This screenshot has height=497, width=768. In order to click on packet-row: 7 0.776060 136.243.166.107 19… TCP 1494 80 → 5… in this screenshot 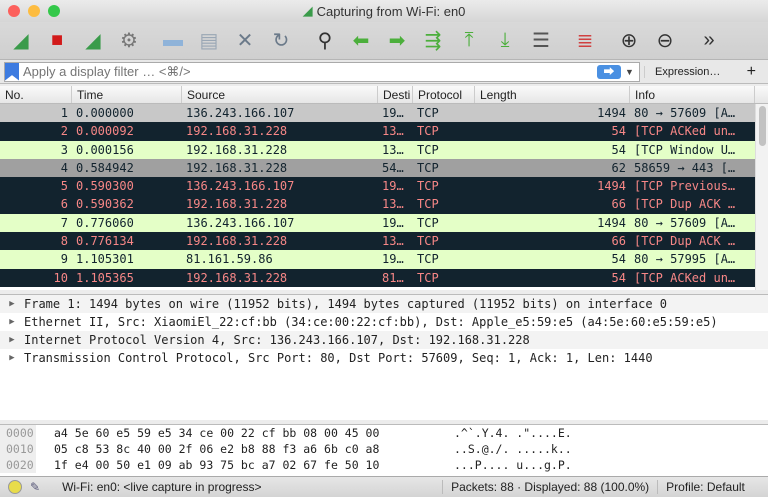, I will do `click(384, 223)`.